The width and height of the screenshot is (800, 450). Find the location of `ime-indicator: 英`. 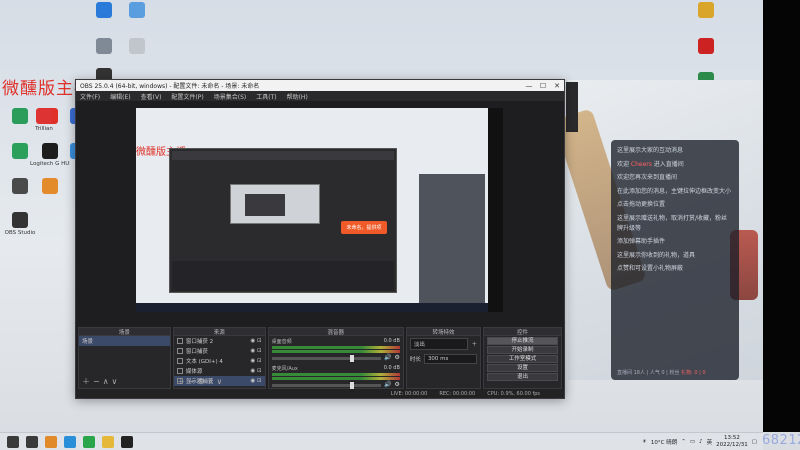

ime-indicator: 英 is located at coordinates (710, 442).